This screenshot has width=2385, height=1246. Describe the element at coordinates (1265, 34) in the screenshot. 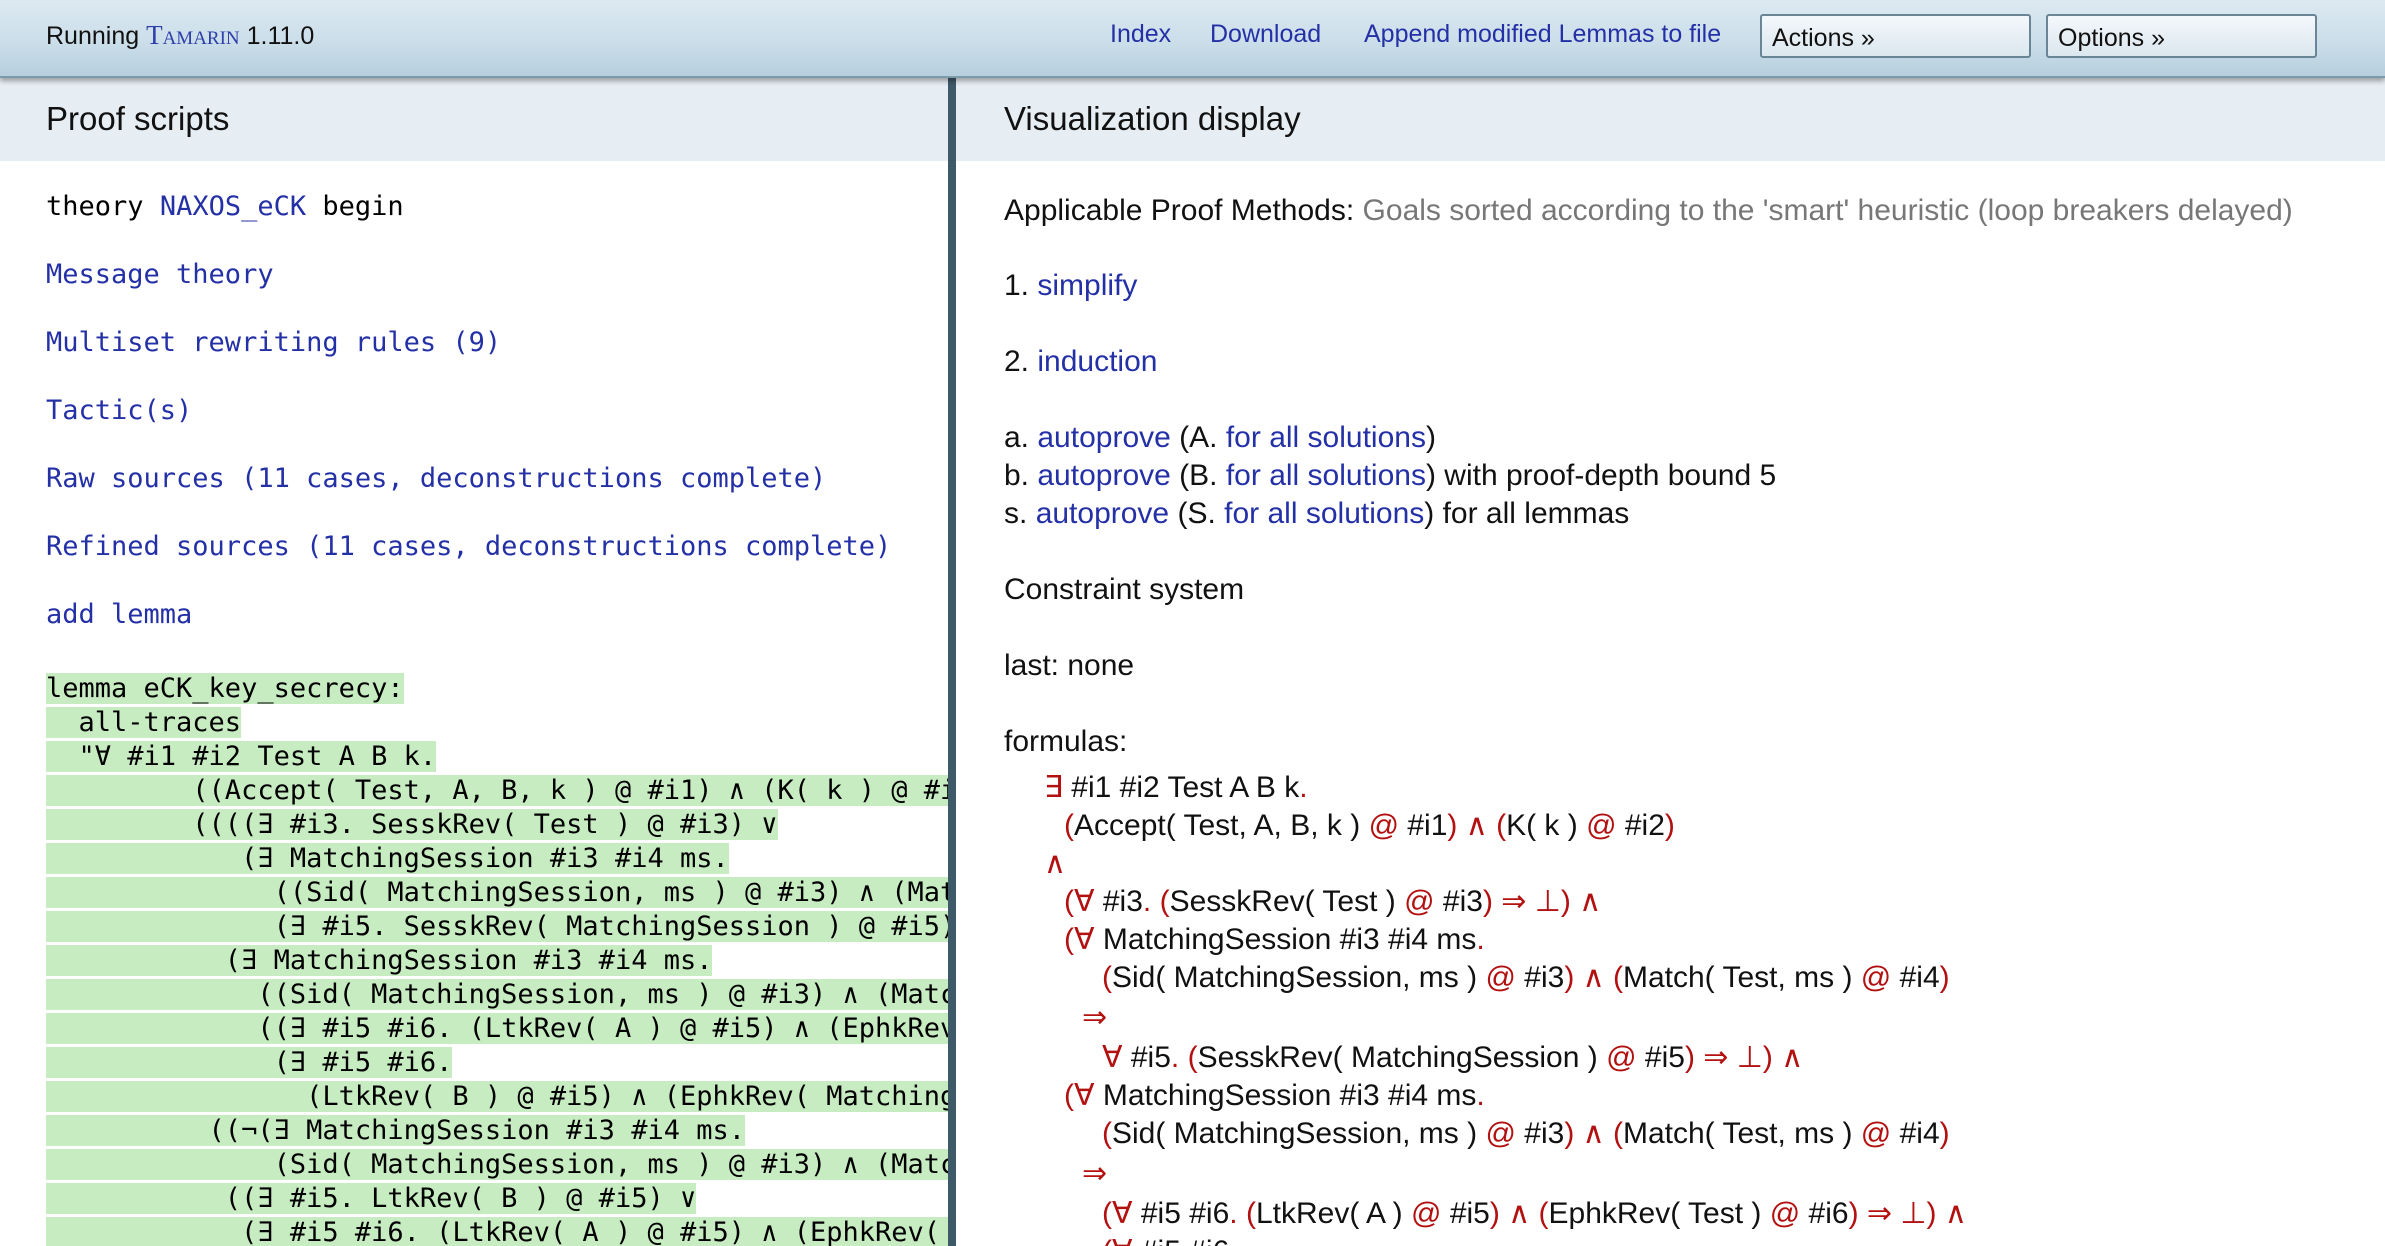

I see `nav-link-download: Download` at that location.